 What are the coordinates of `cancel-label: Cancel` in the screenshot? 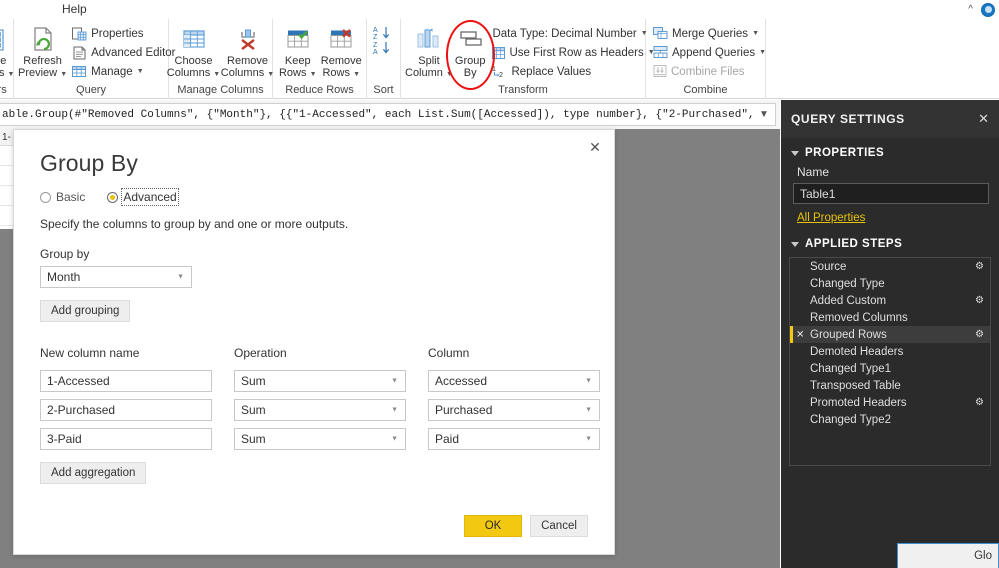 It's located at (559, 526).